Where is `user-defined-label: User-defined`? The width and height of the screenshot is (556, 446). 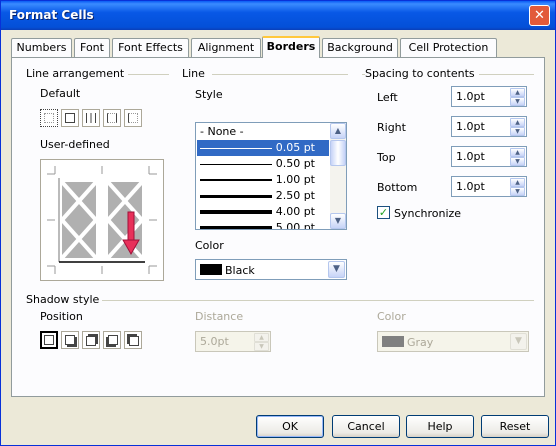
user-defined-label: User-defined is located at coordinates (75, 144).